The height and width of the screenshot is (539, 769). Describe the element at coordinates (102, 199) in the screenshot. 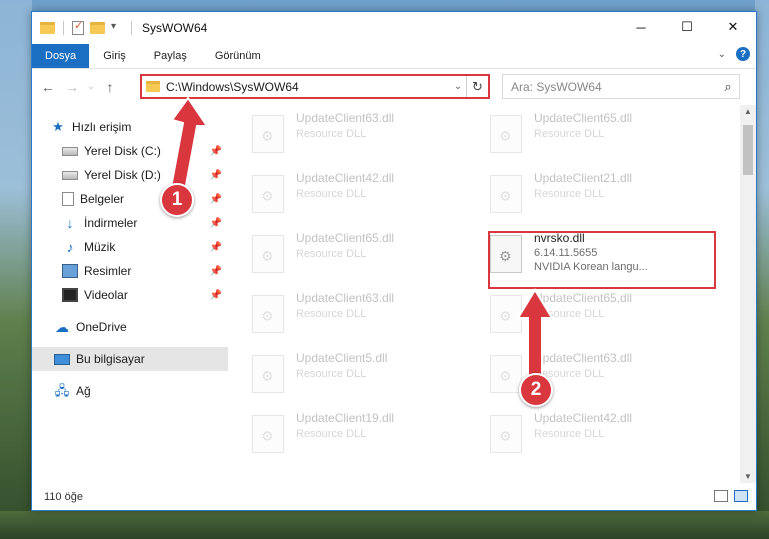

I see `sidebar-item-label: Belgeler` at that location.